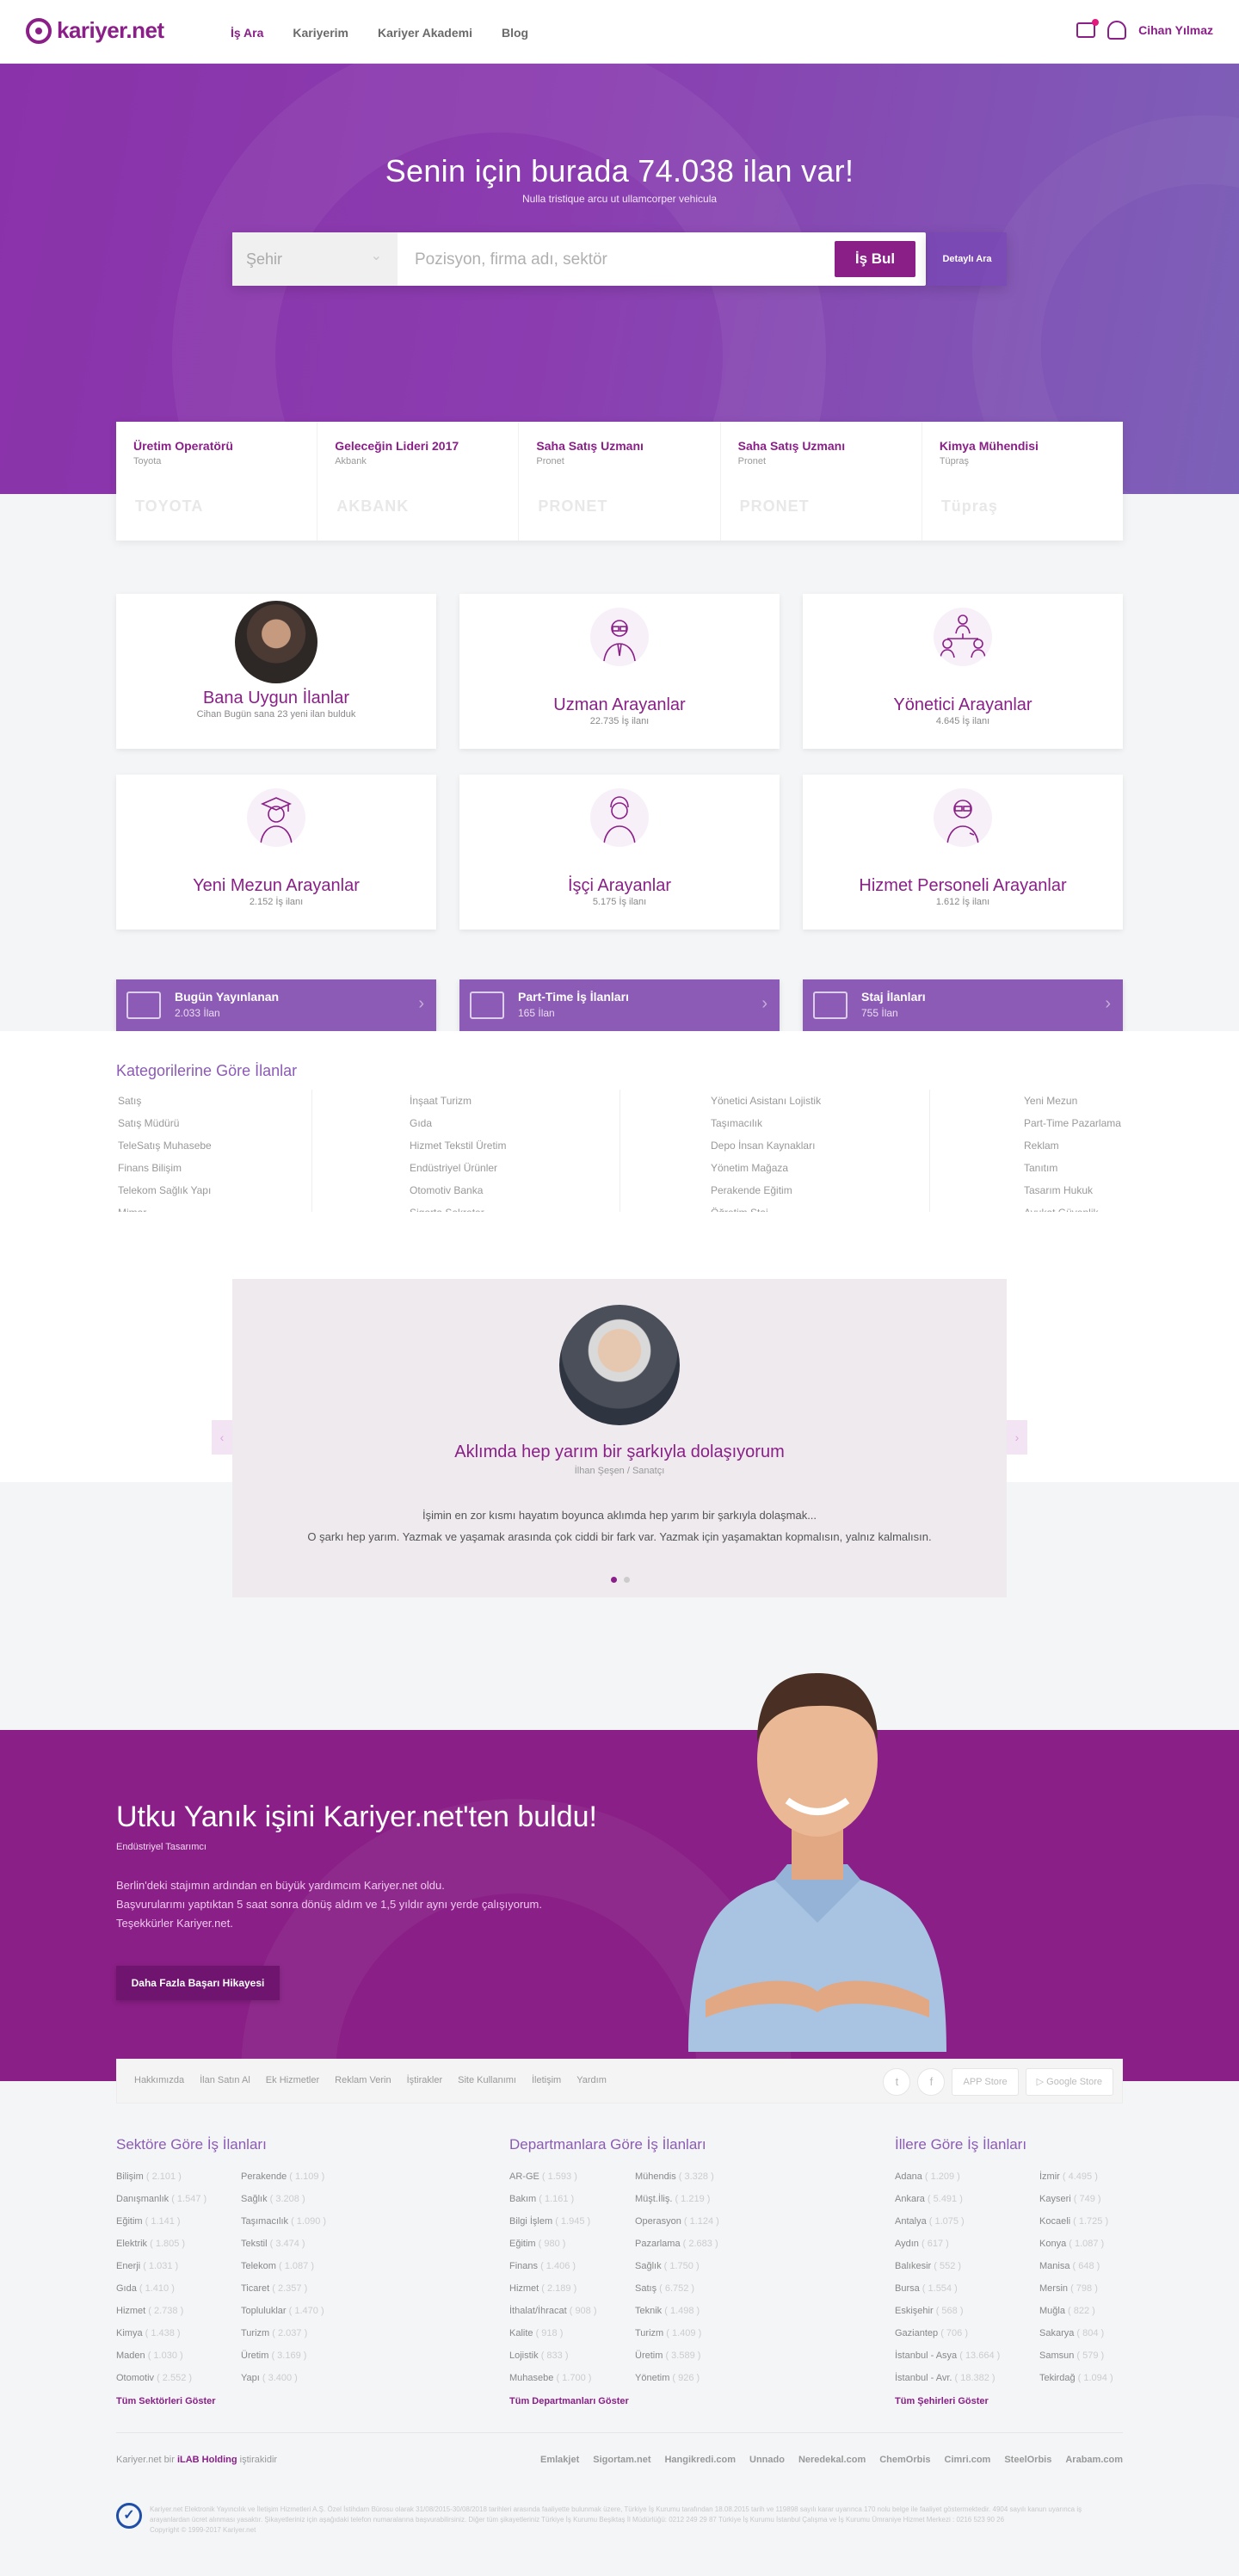  I want to click on category-link: Taşımacılık, so click(766, 1123).